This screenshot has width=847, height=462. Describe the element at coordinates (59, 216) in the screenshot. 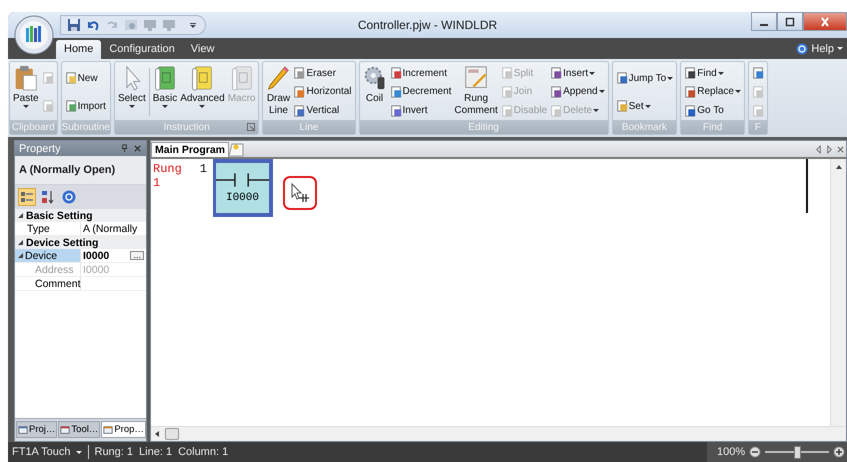

I see `category-label: Basic Setting` at that location.